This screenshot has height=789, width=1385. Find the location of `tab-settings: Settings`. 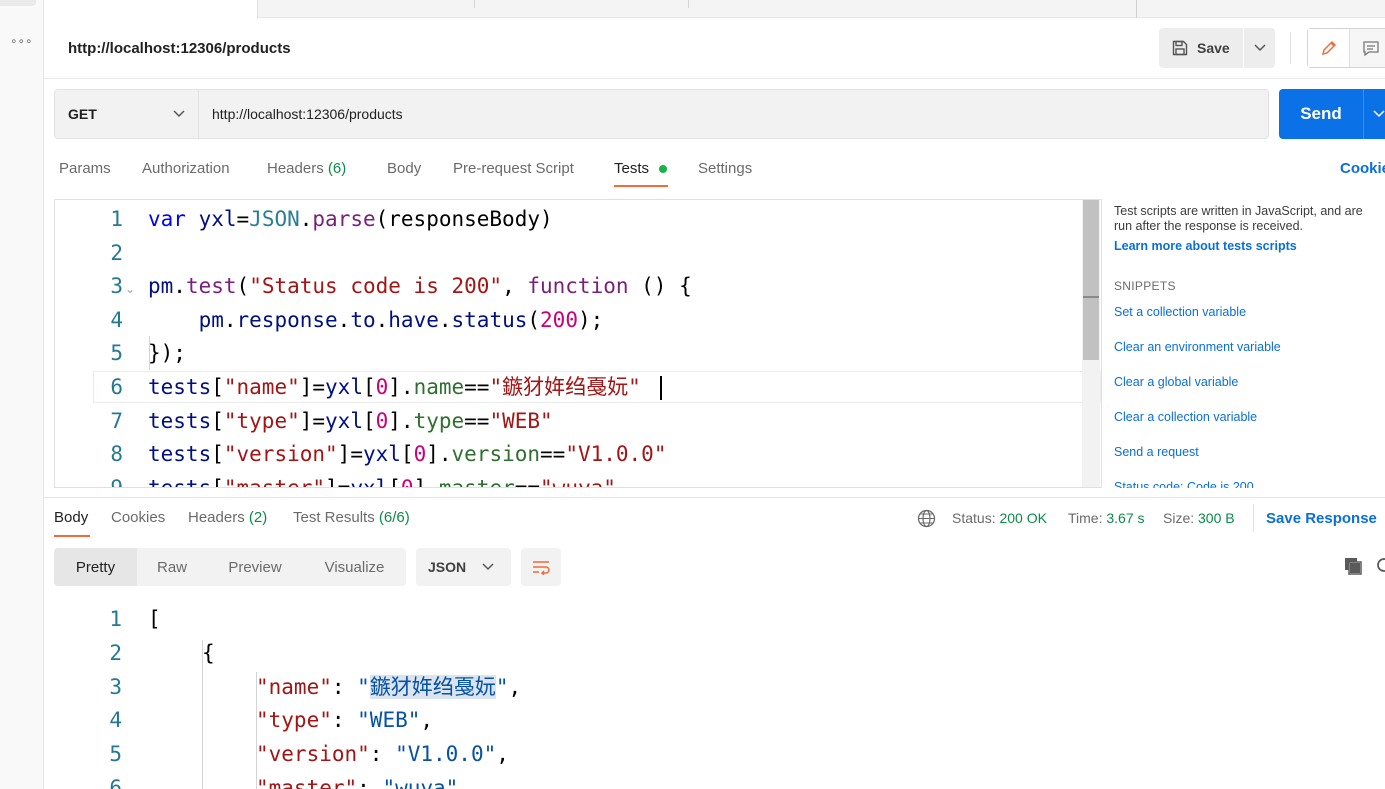

tab-settings: Settings is located at coordinates (725, 168).